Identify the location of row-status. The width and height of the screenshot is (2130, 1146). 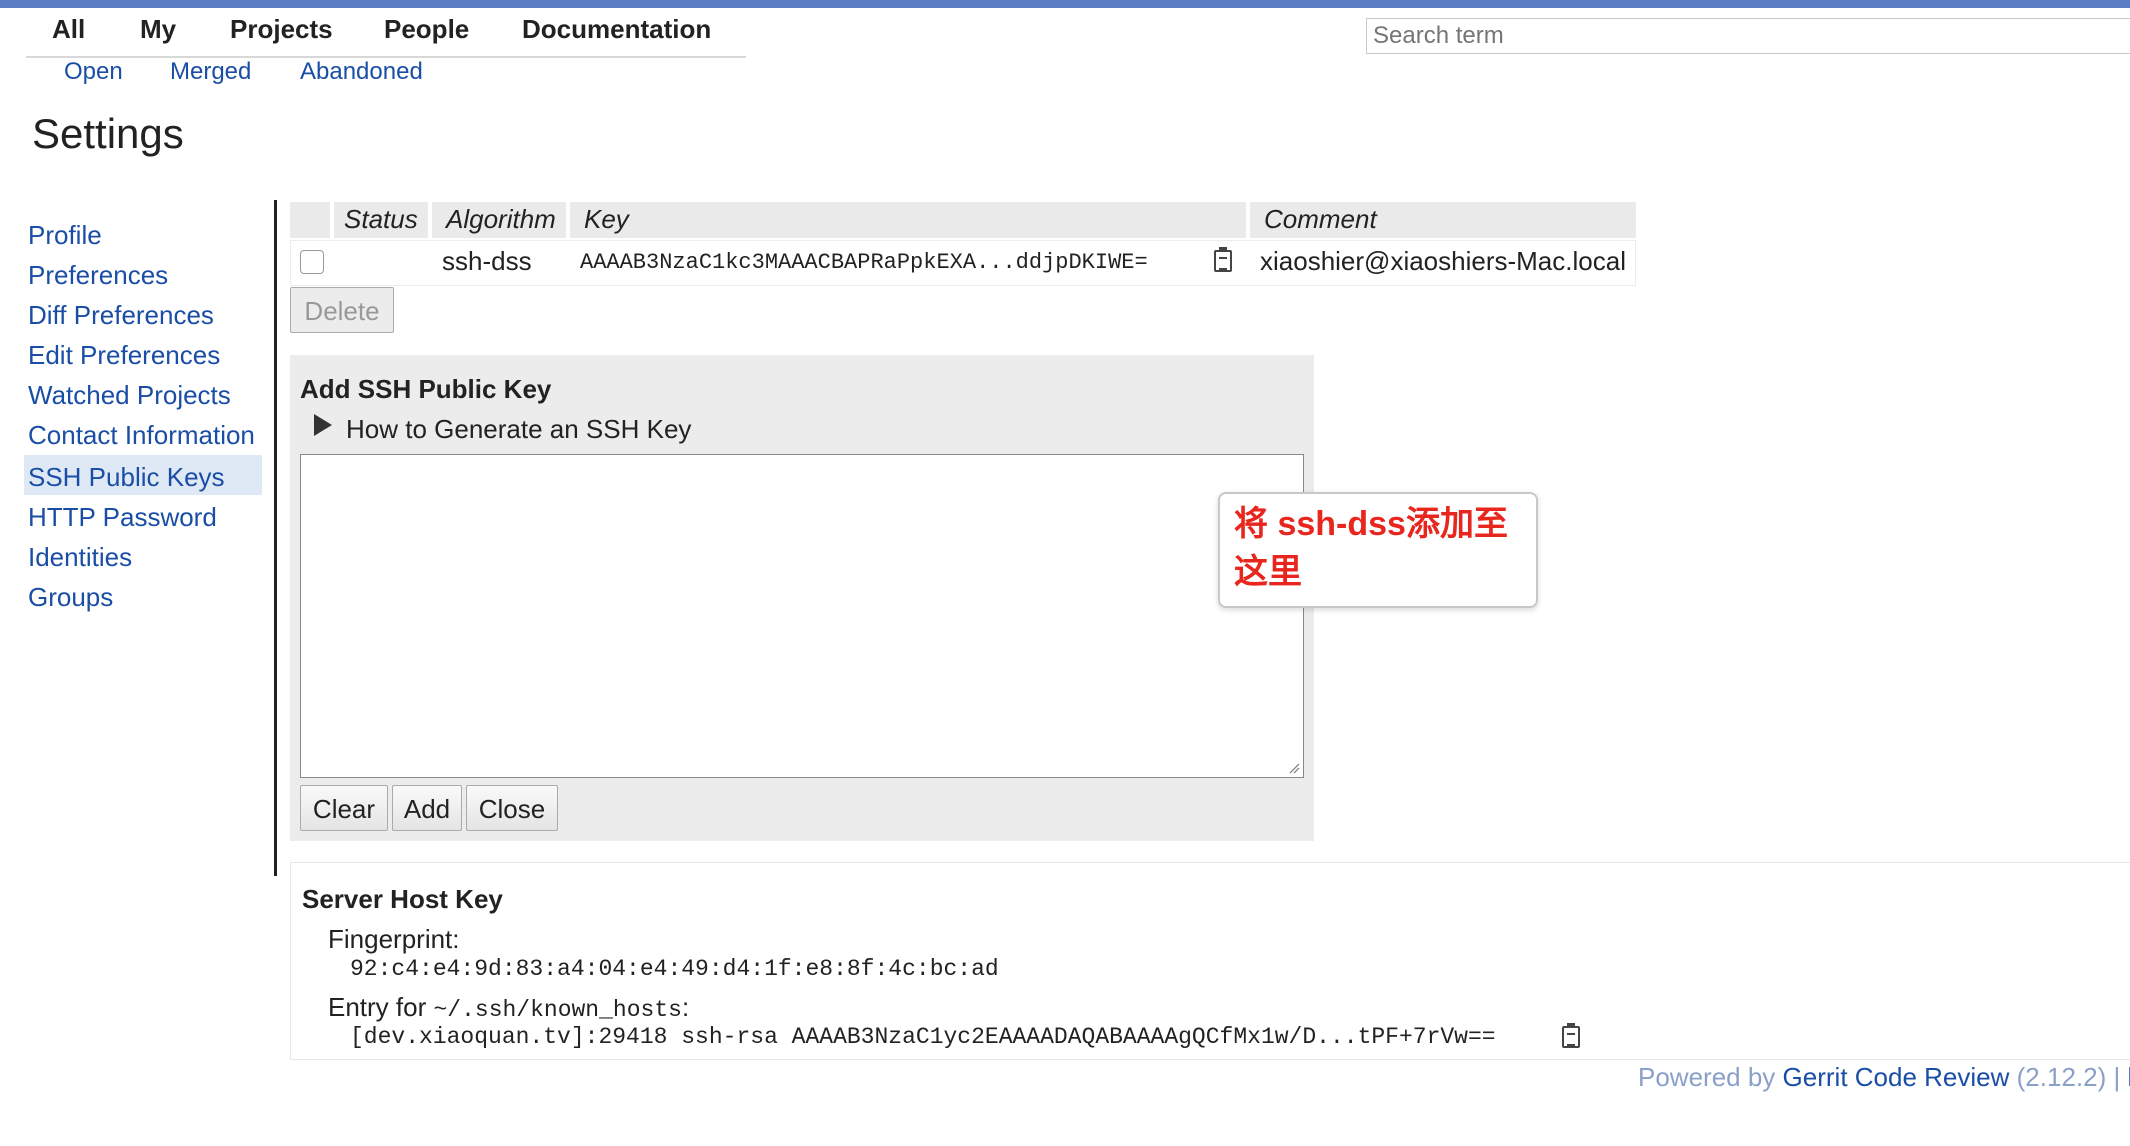
(381, 263).